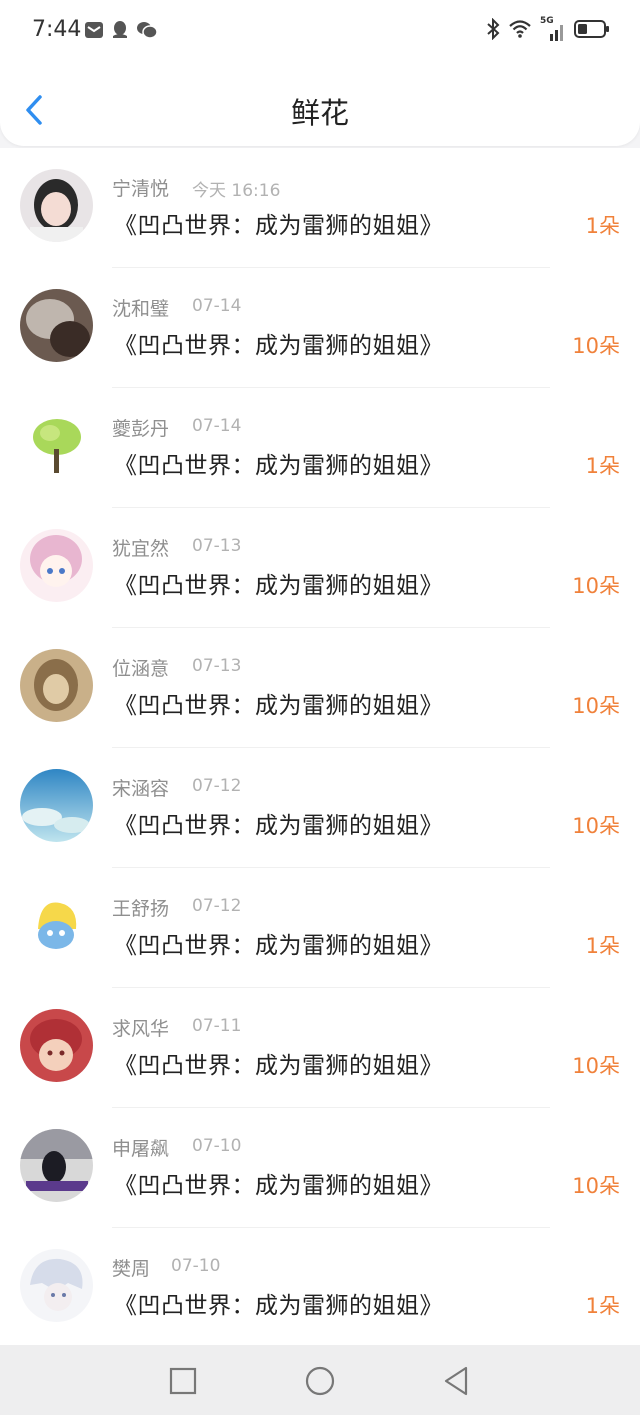 The image size is (640, 1415). Describe the element at coordinates (553, 29) in the screenshot. I see `5g-signal-icon: 5G` at that location.